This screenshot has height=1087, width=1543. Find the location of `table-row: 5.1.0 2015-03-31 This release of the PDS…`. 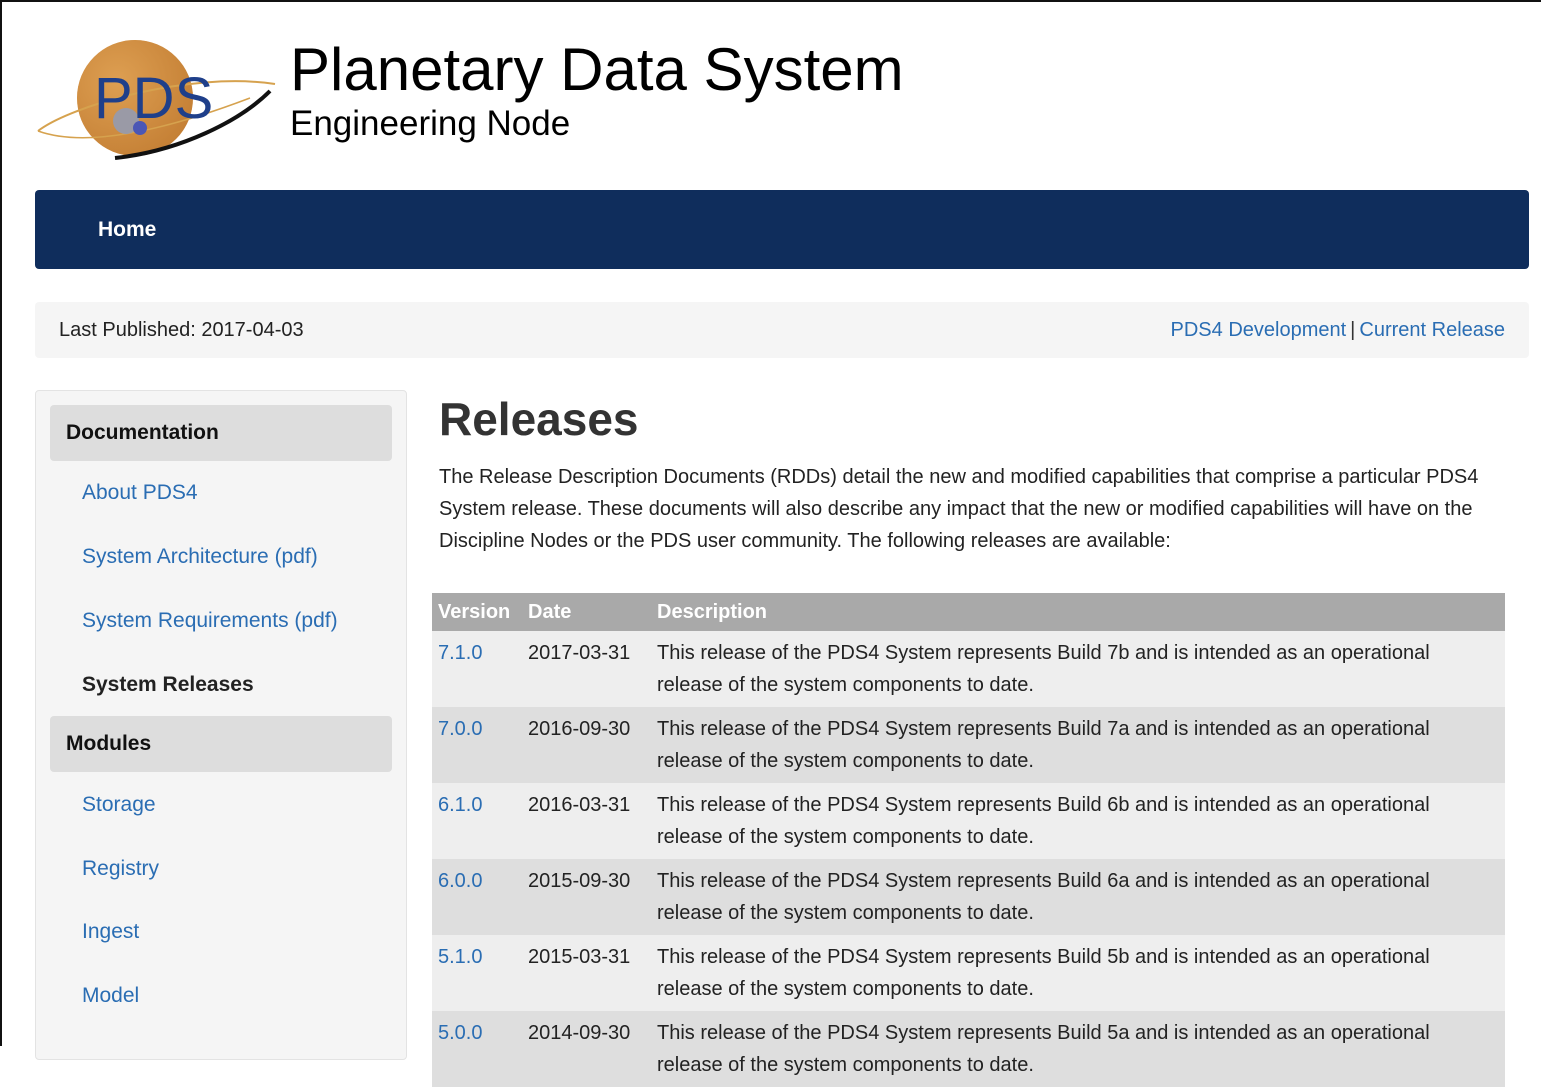

table-row: 5.1.0 2015-03-31 This release of the PDS… is located at coordinates (968, 973).